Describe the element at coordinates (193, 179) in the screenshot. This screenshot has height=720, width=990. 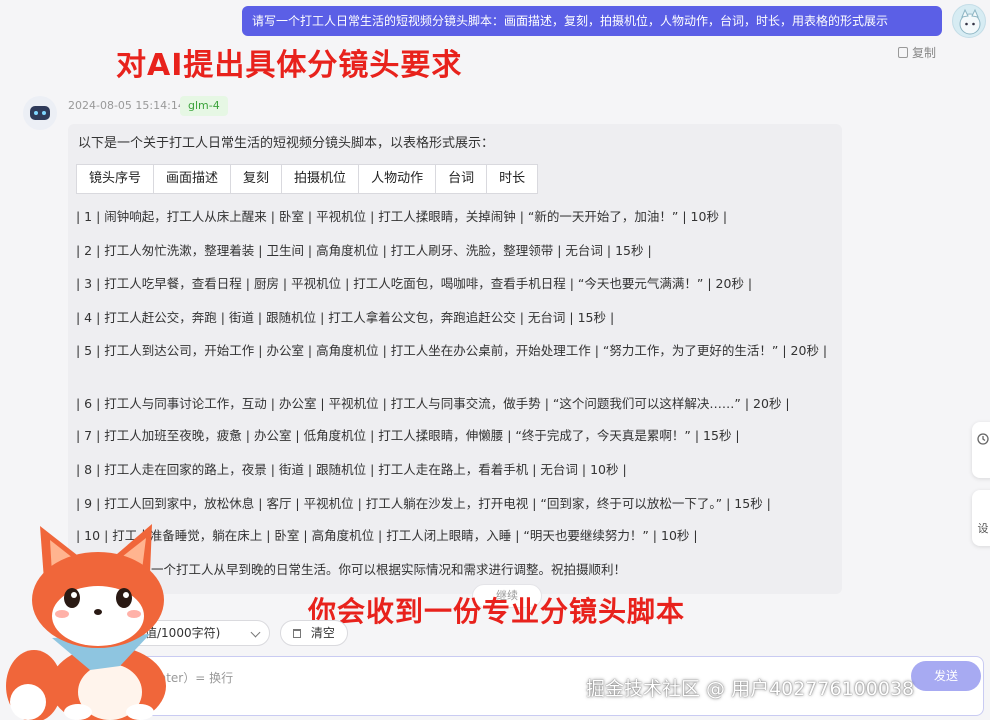
I see `table-header-cell: 画面描述` at that location.